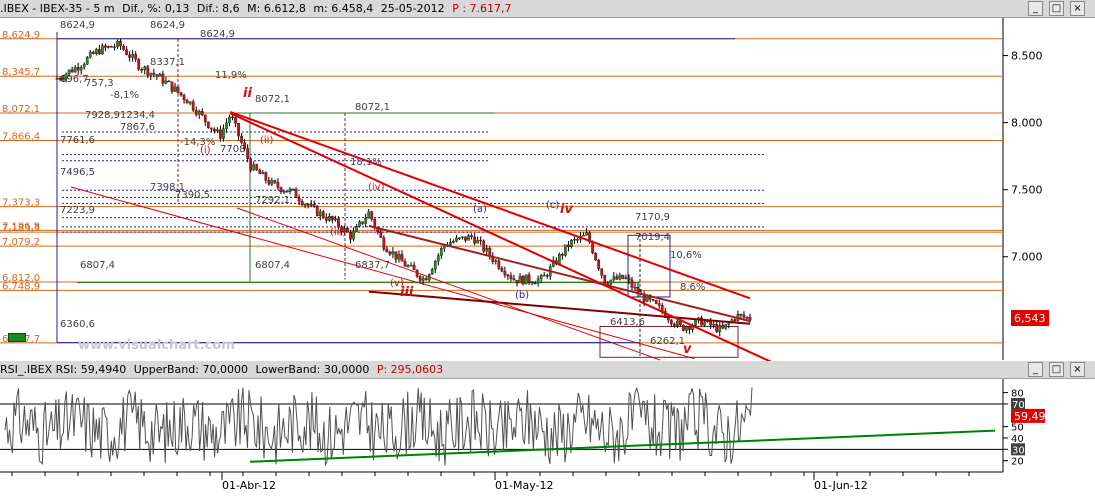  What do you see at coordinates (1056, 369) in the screenshot?
I see `rsi-maximize-button: □` at bounding box center [1056, 369].